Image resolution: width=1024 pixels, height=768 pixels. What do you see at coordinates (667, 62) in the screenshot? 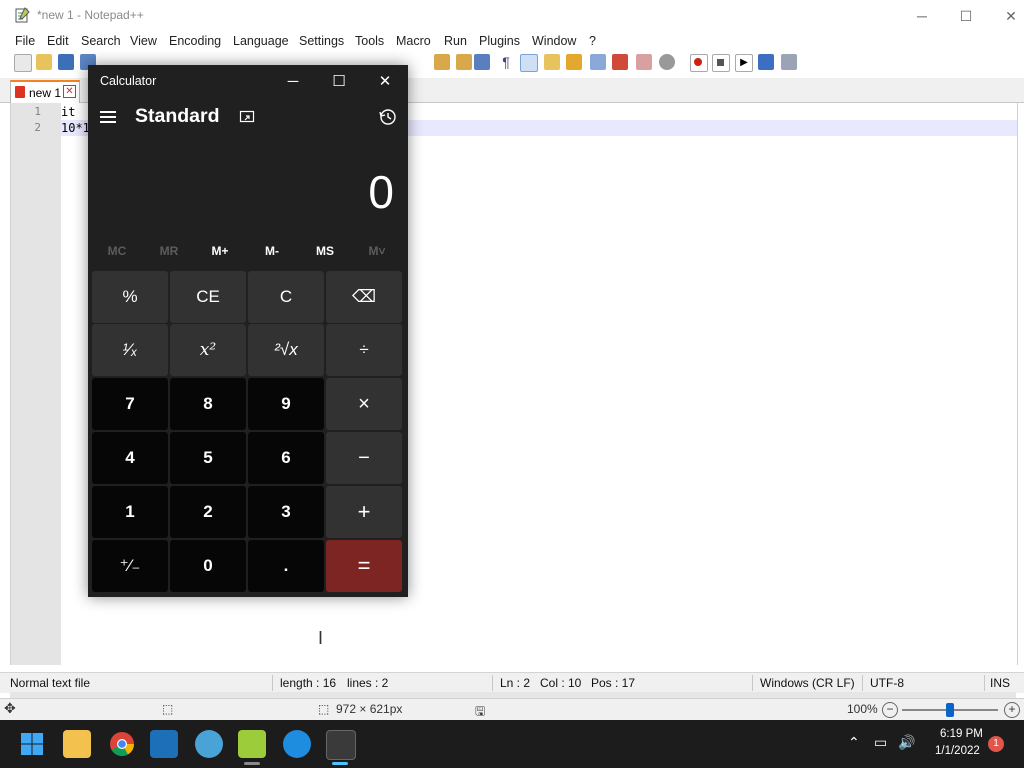
I see `record-dim-icon` at bounding box center [667, 62].